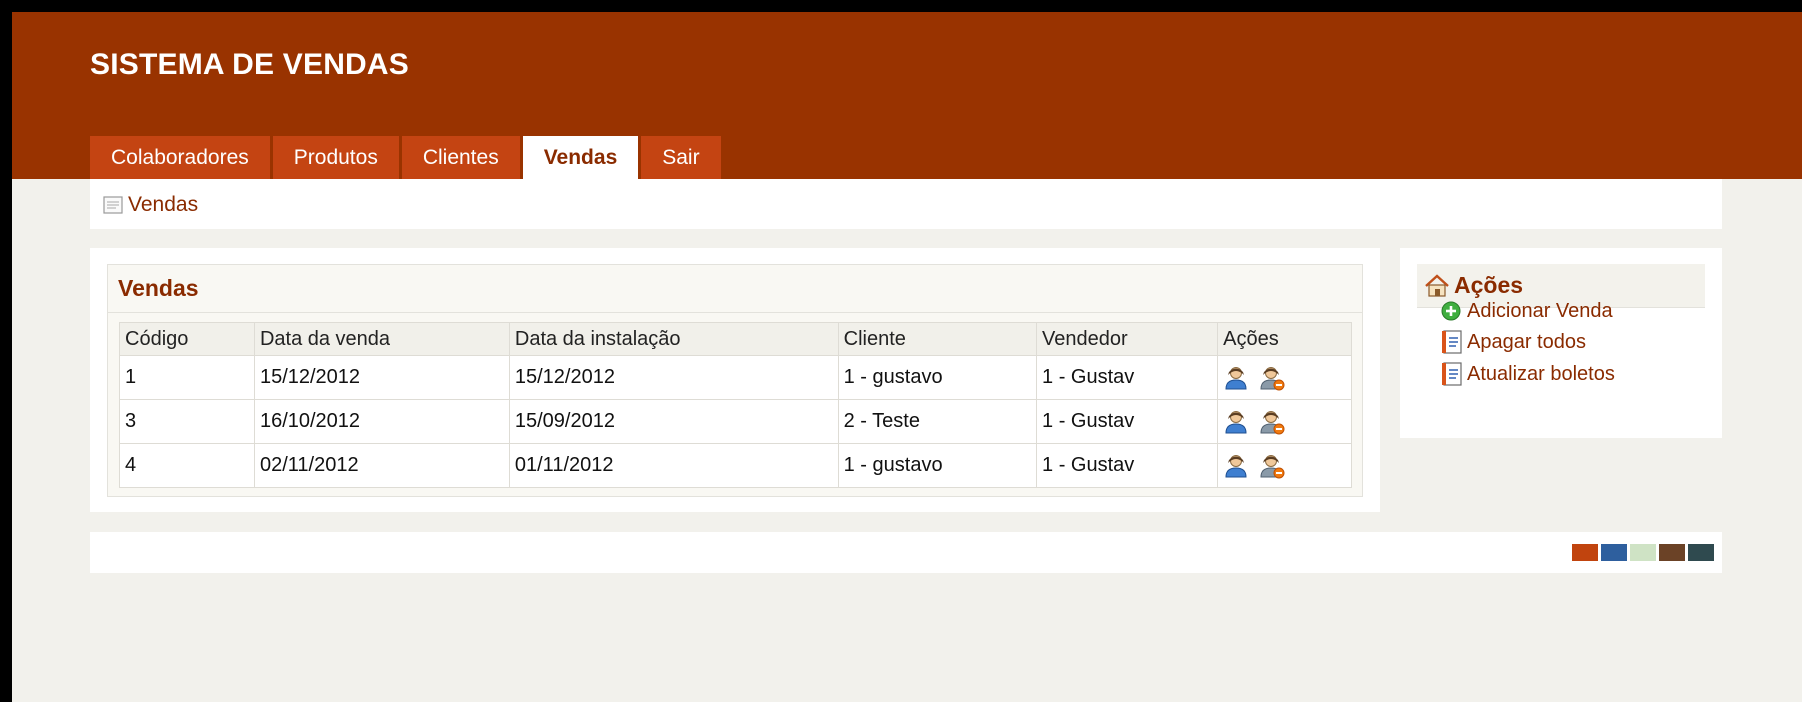  Describe the element at coordinates (250, 64) in the screenshot. I see `app-title: SISTEMA DE VENDAS` at that location.